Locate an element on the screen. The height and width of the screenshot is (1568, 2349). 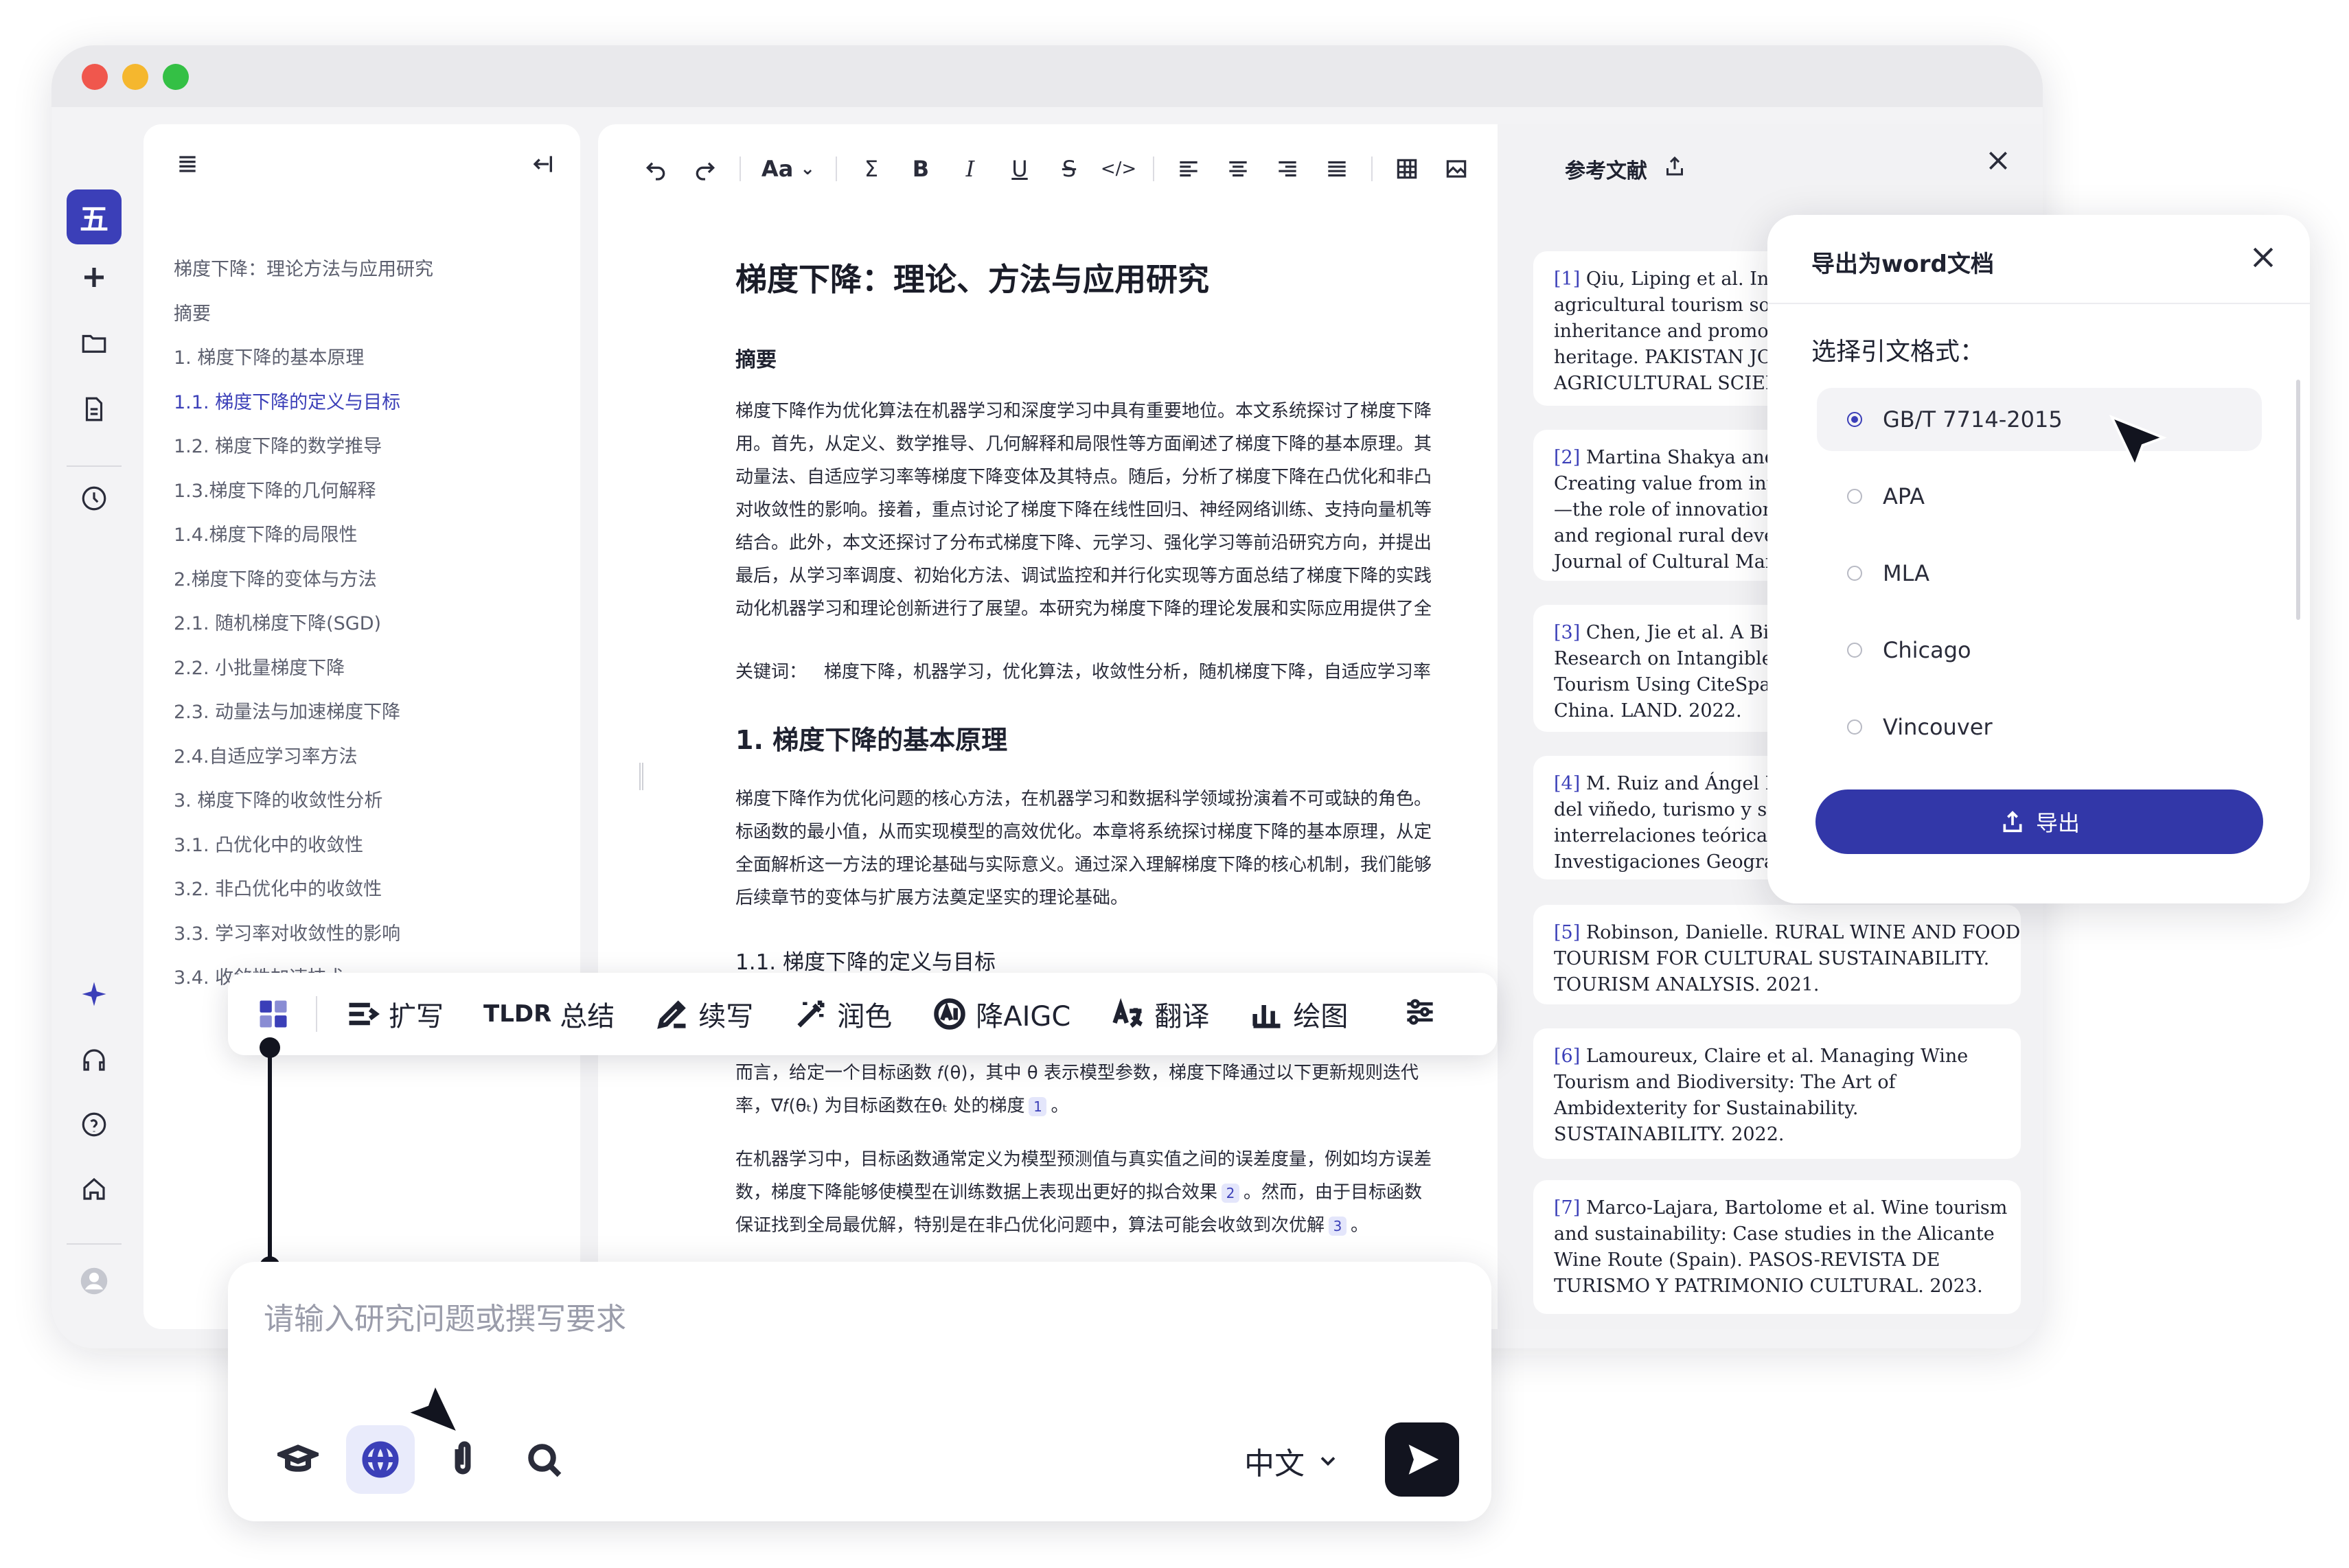
bold-icon: B is located at coordinates (921, 168).